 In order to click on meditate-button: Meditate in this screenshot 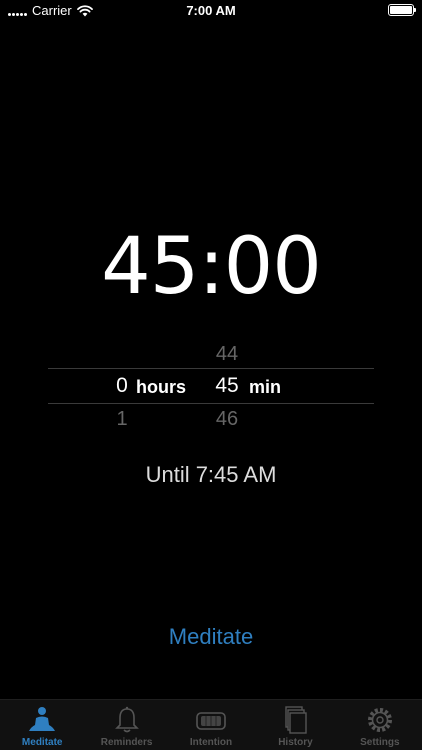, I will do `click(211, 637)`.